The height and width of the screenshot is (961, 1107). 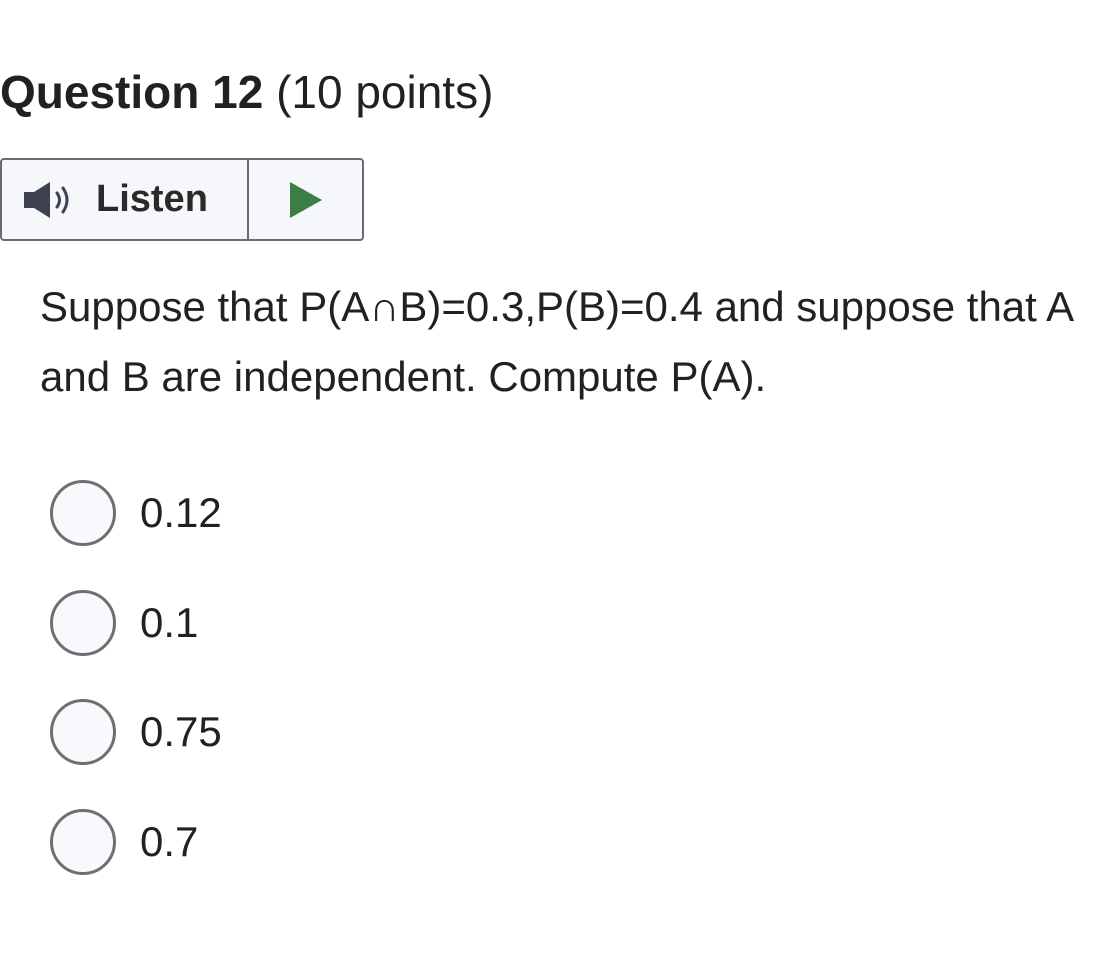 What do you see at coordinates (136, 732) in the screenshot?
I see `answer-option: 0.75` at bounding box center [136, 732].